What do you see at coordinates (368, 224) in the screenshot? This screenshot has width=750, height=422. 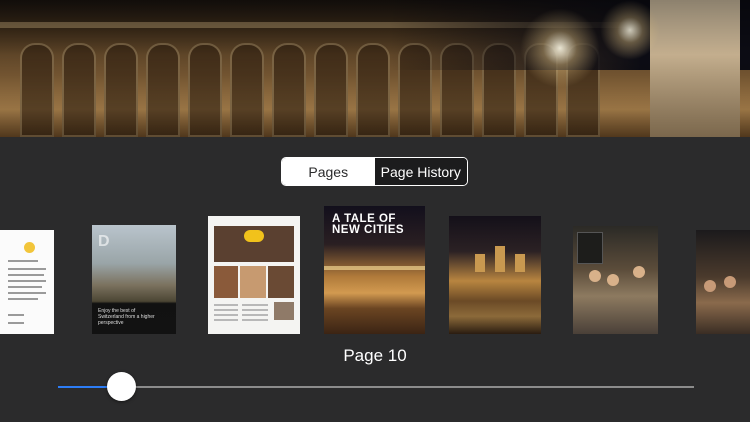 I see `magazine-cover-title: A TALE OF NEW CITIES` at bounding box center [368, 224].